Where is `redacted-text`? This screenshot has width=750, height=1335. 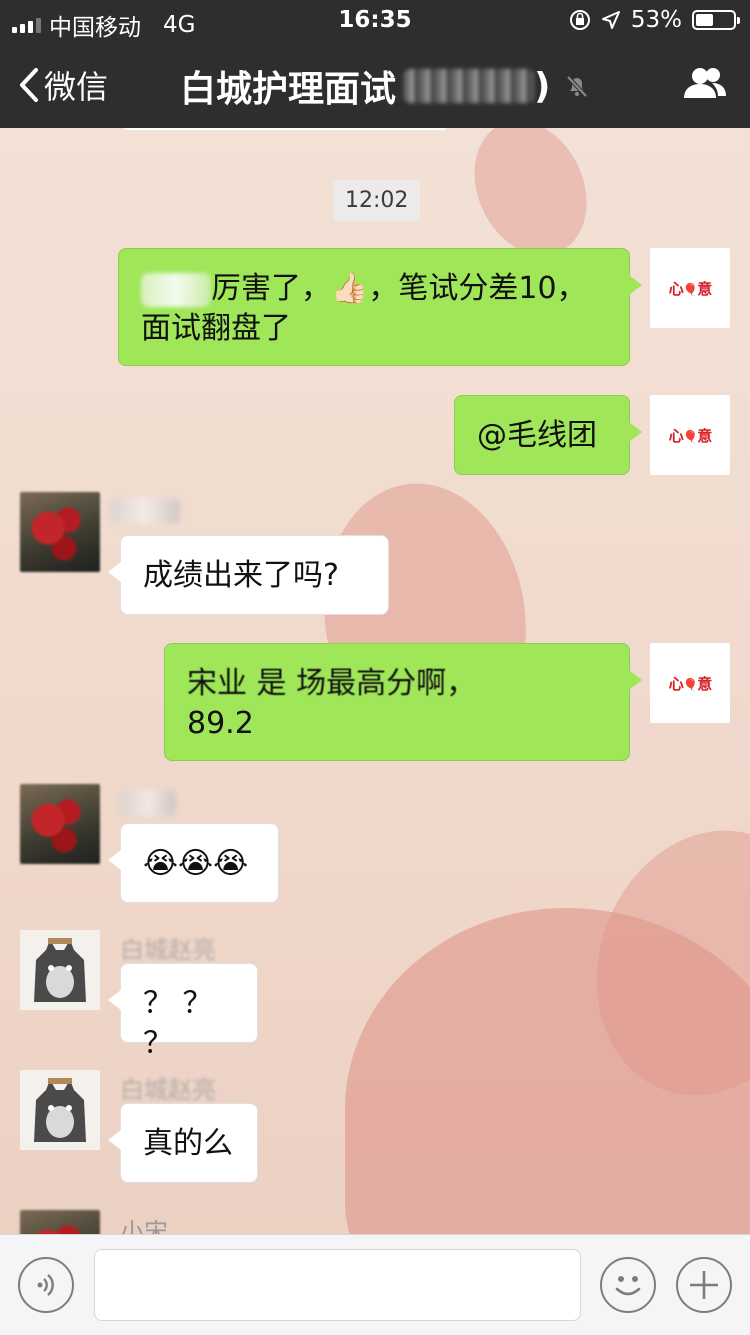 redacted-text is located at coordinates (176, 289).